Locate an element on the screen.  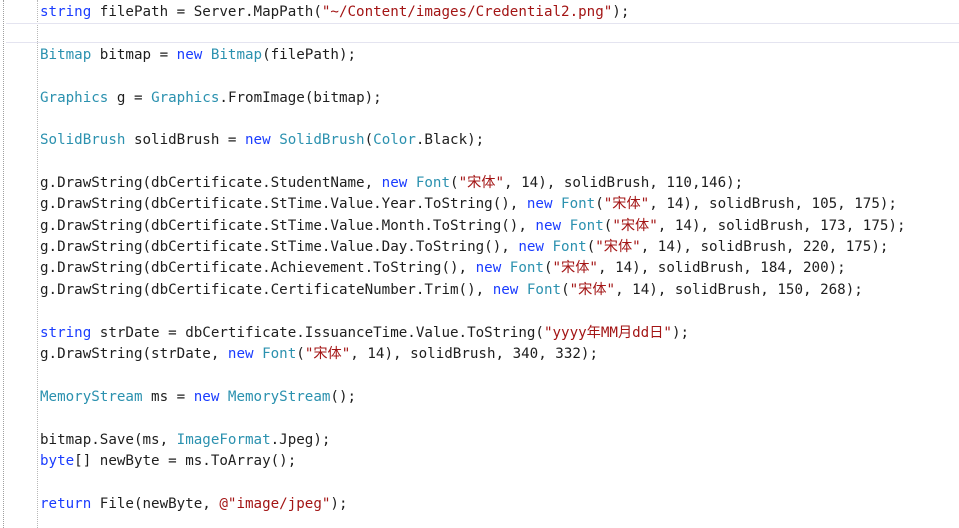
code-token: .Jpeg); is located at coordinates (300, 440).